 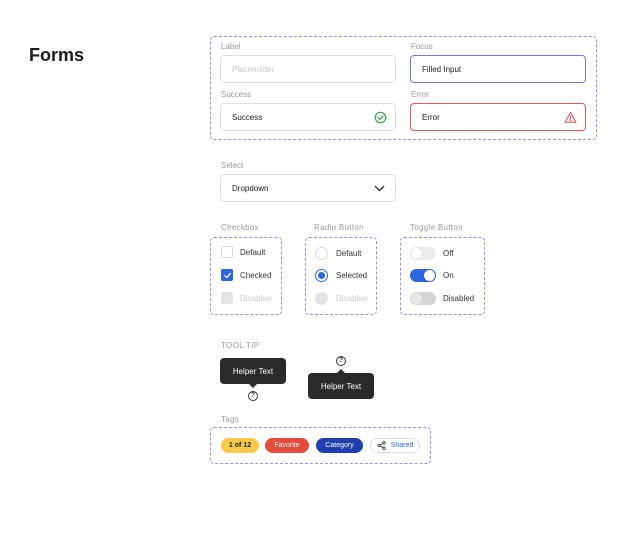 I want to click on radio-selected: Selected, so click(x=341, y=275).